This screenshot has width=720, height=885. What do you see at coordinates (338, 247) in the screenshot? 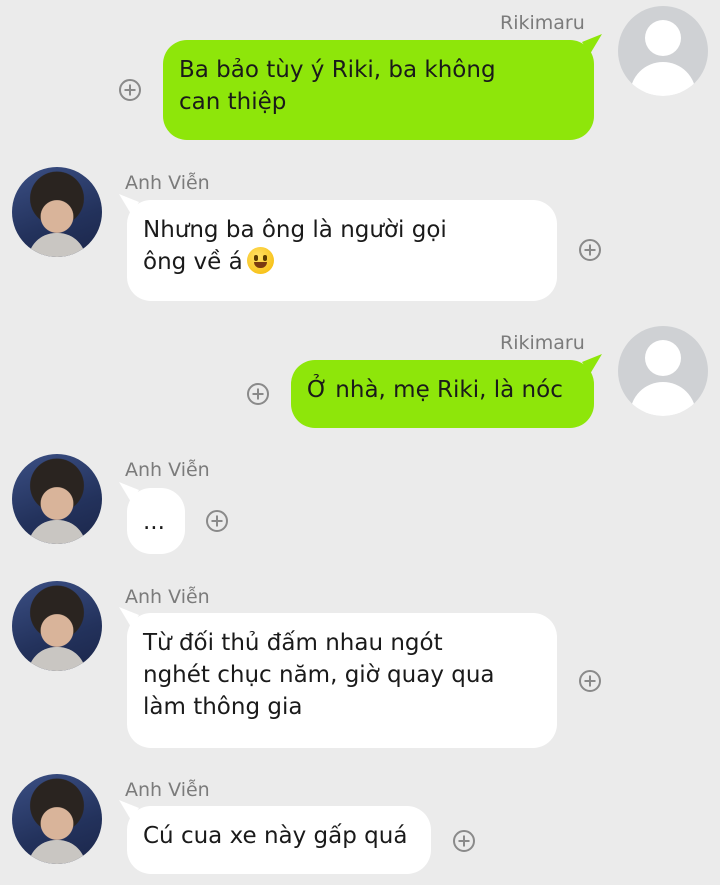
I see `message-bubble: Nhưng ba ông là người gọi ông về á` at bounding box center [338, 247].